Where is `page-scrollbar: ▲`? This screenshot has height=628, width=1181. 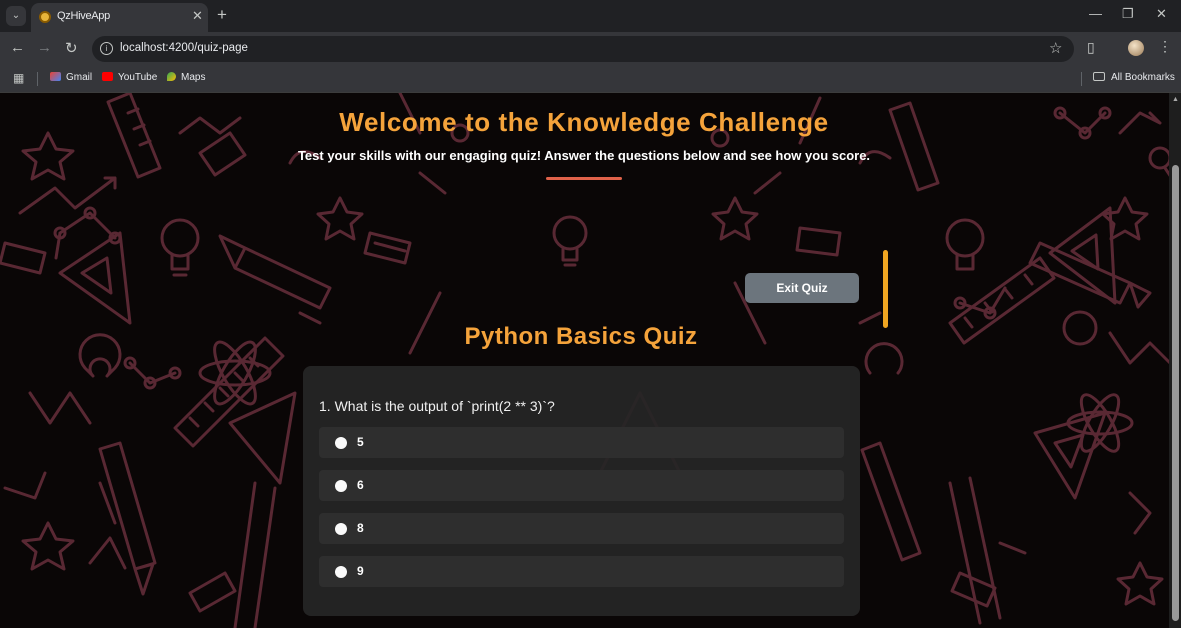
page-scrollbar: ▲ is located at coordinates (1175, 360).